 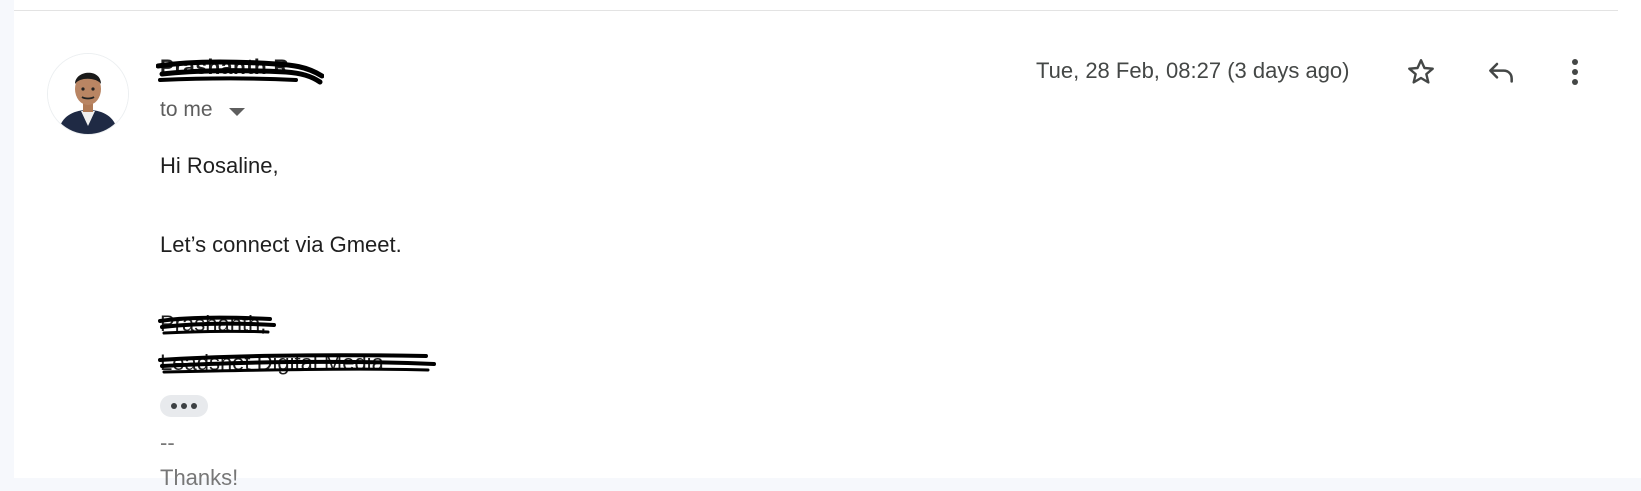 What do you see at coordinates (224, 68) in the screenshot?
I see `sender-name: Prashanth R` at bounding box center [224, 68].